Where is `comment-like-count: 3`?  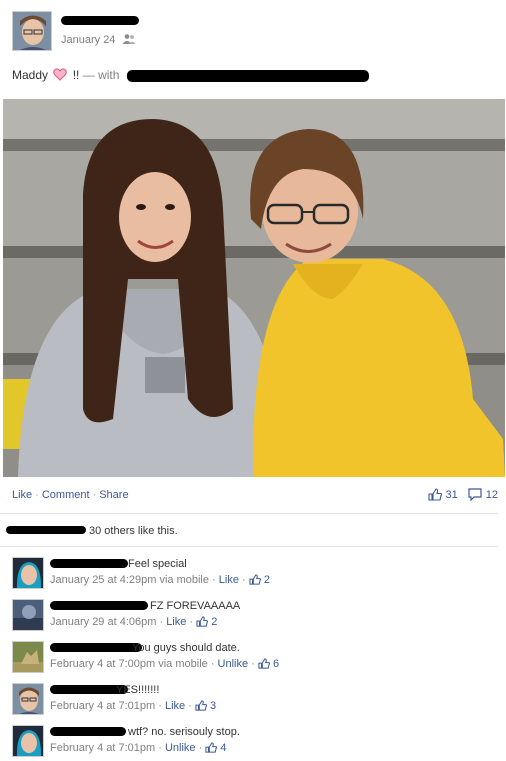 comment-like-count: 3 is located at coordinates (213, 706).